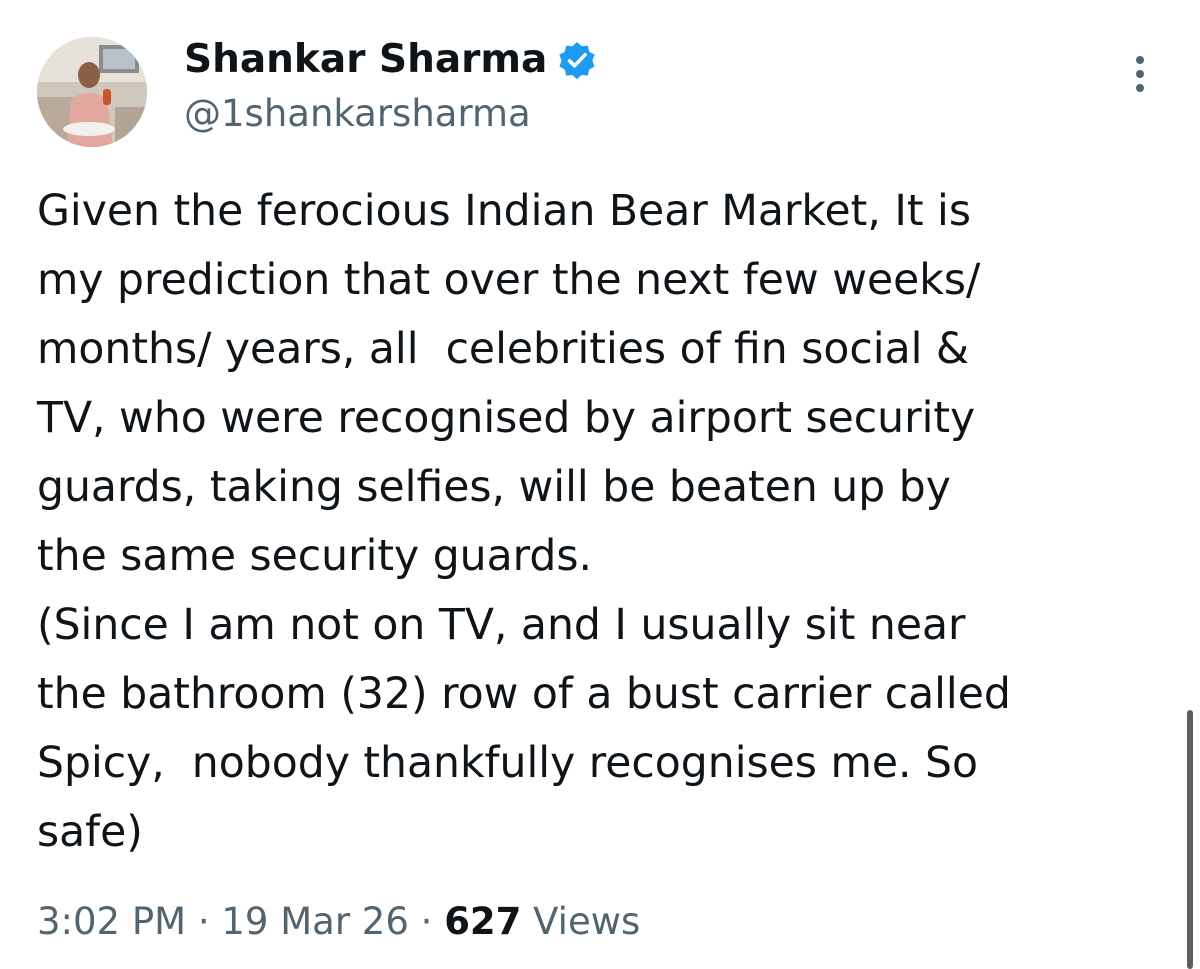 Image resolution: width=1200 pixels, height=969 pixels. What do you see at coordinates (577, 61) in the screenshot?
I see `verified-badge-icon` at bounding box center [577, 61].